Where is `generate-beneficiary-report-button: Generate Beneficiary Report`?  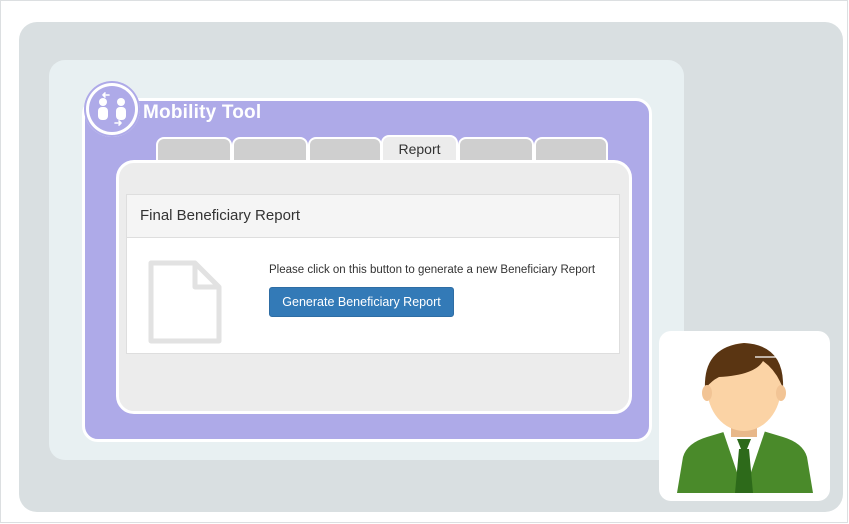
generate-beneficiary-report-button: Generate Beneficiary Report is located at coordinates (361, 302).